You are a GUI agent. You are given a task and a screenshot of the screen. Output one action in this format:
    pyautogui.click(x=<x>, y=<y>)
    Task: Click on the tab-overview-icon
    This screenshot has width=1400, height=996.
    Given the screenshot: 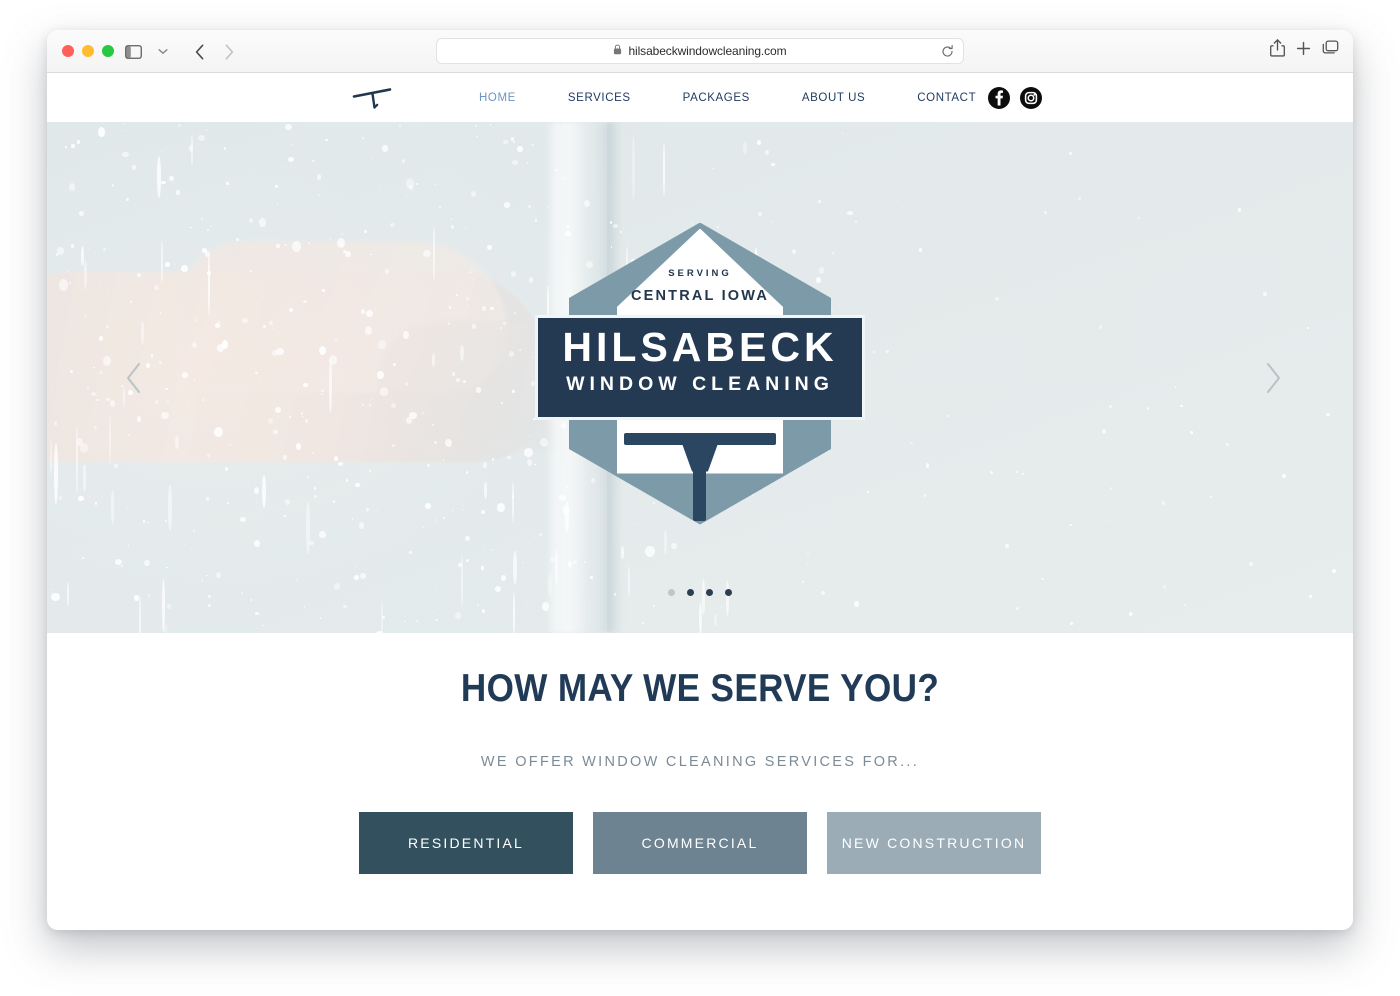 What is the action you would take?
    pyautogui.click(x=1330, y=50)
    